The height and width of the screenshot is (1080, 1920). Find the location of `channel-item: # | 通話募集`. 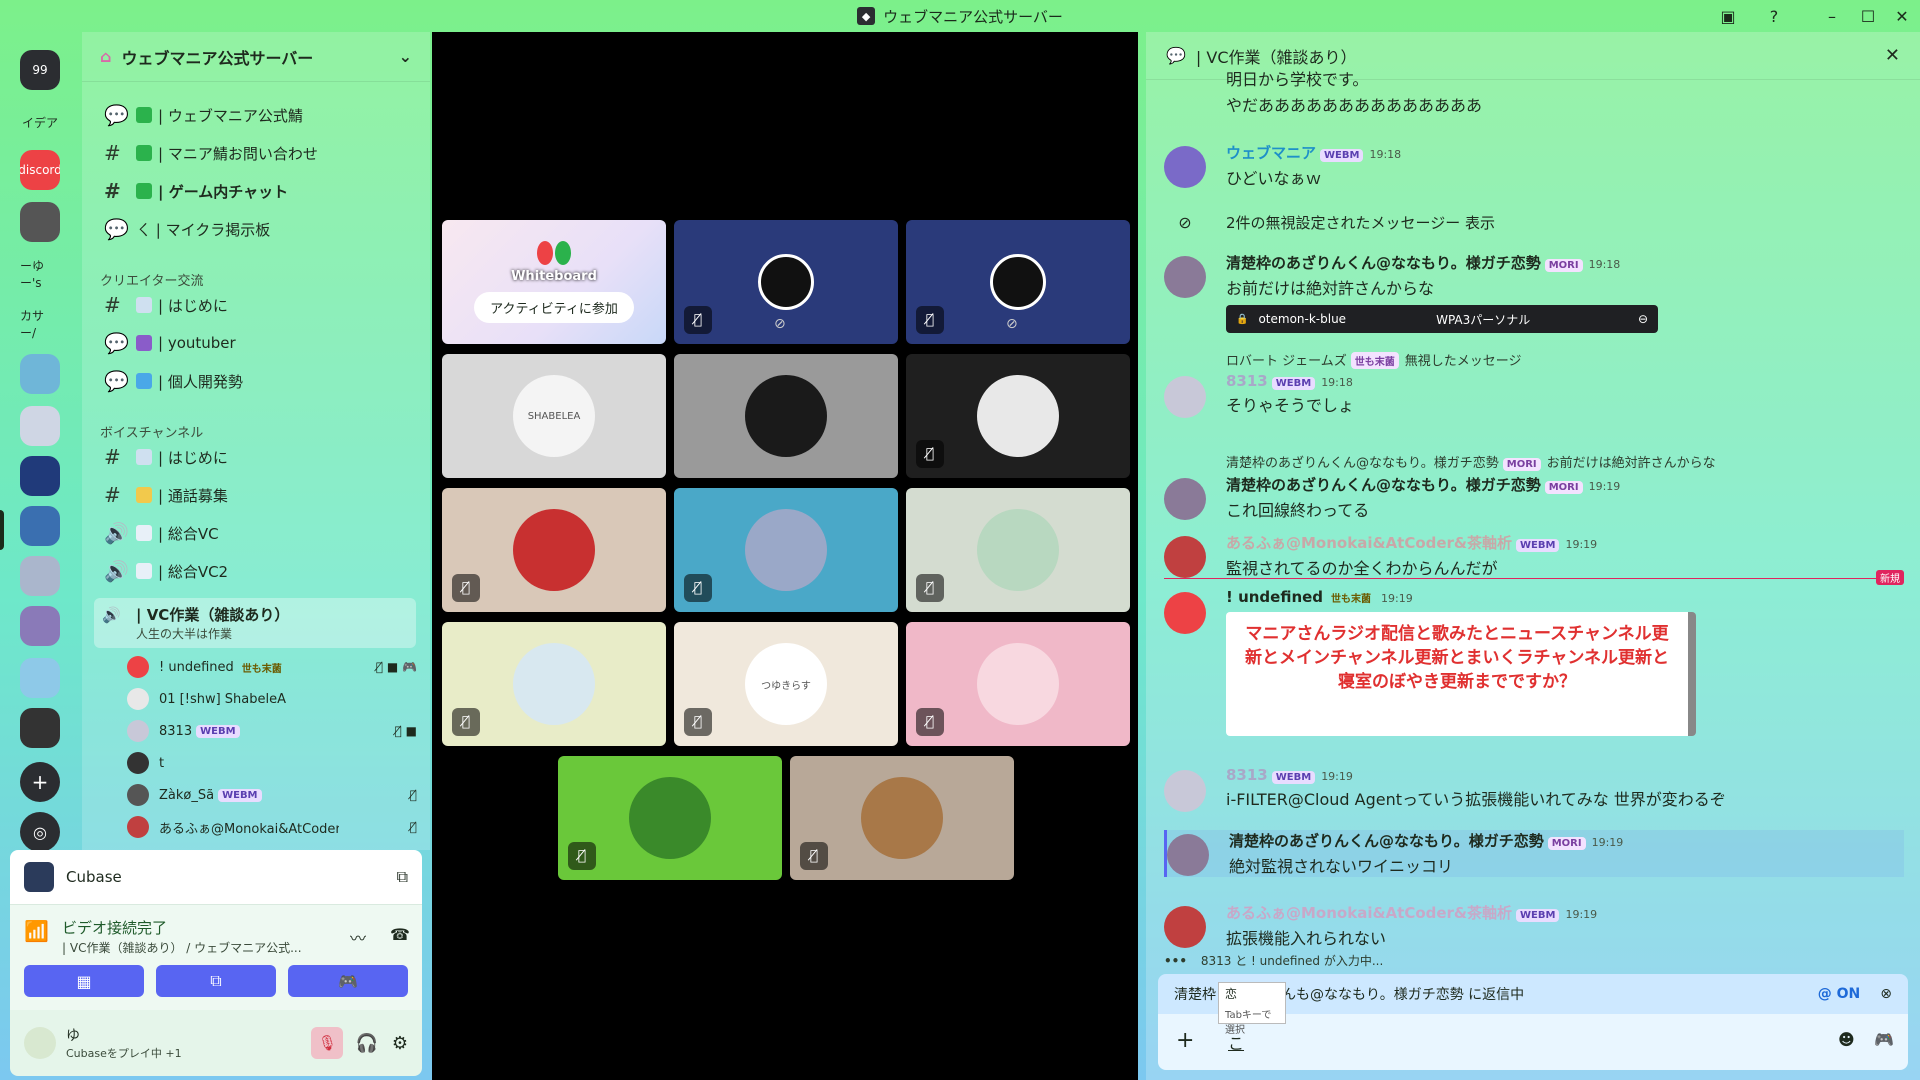

channel-item: # | 通話募集 is located at coordinates (255, 495).